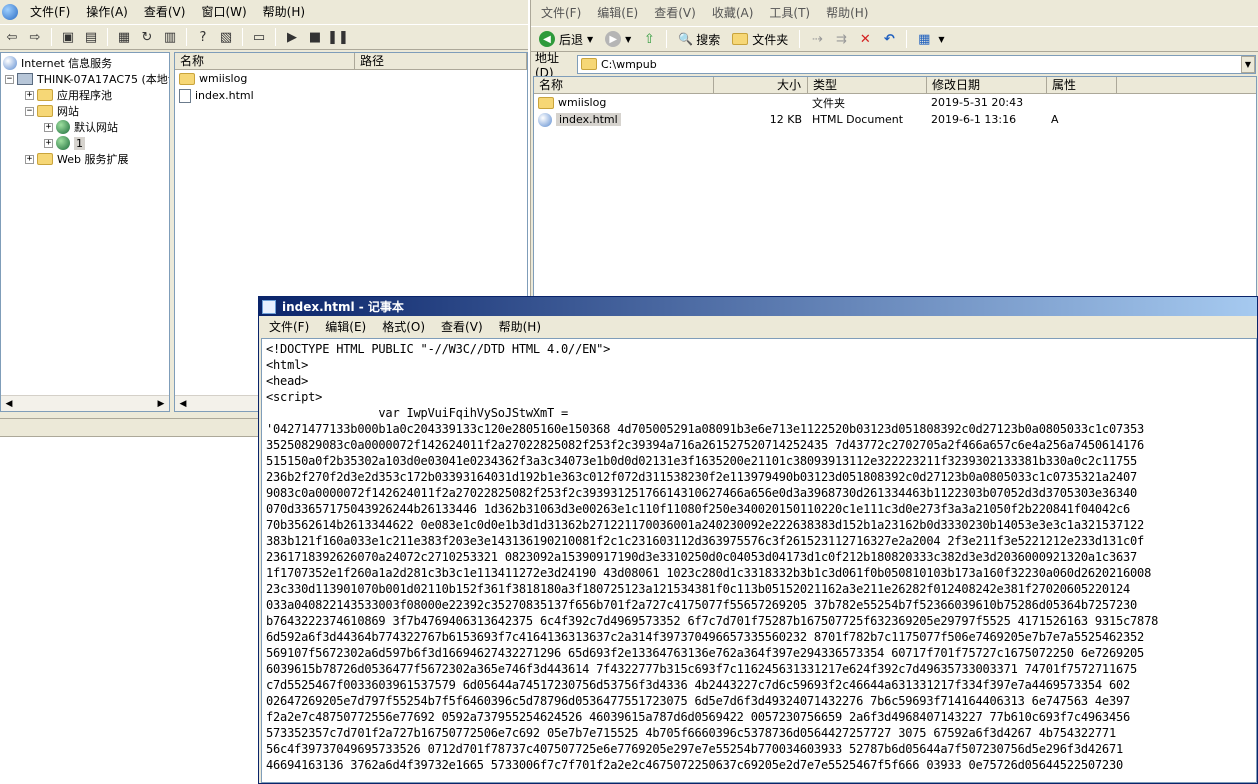 The width and height of the screenshot is (1258, 784). Describe the element at coordinates (124, 37) in the screenshot. I see `properties-icon: ▦` at that location.